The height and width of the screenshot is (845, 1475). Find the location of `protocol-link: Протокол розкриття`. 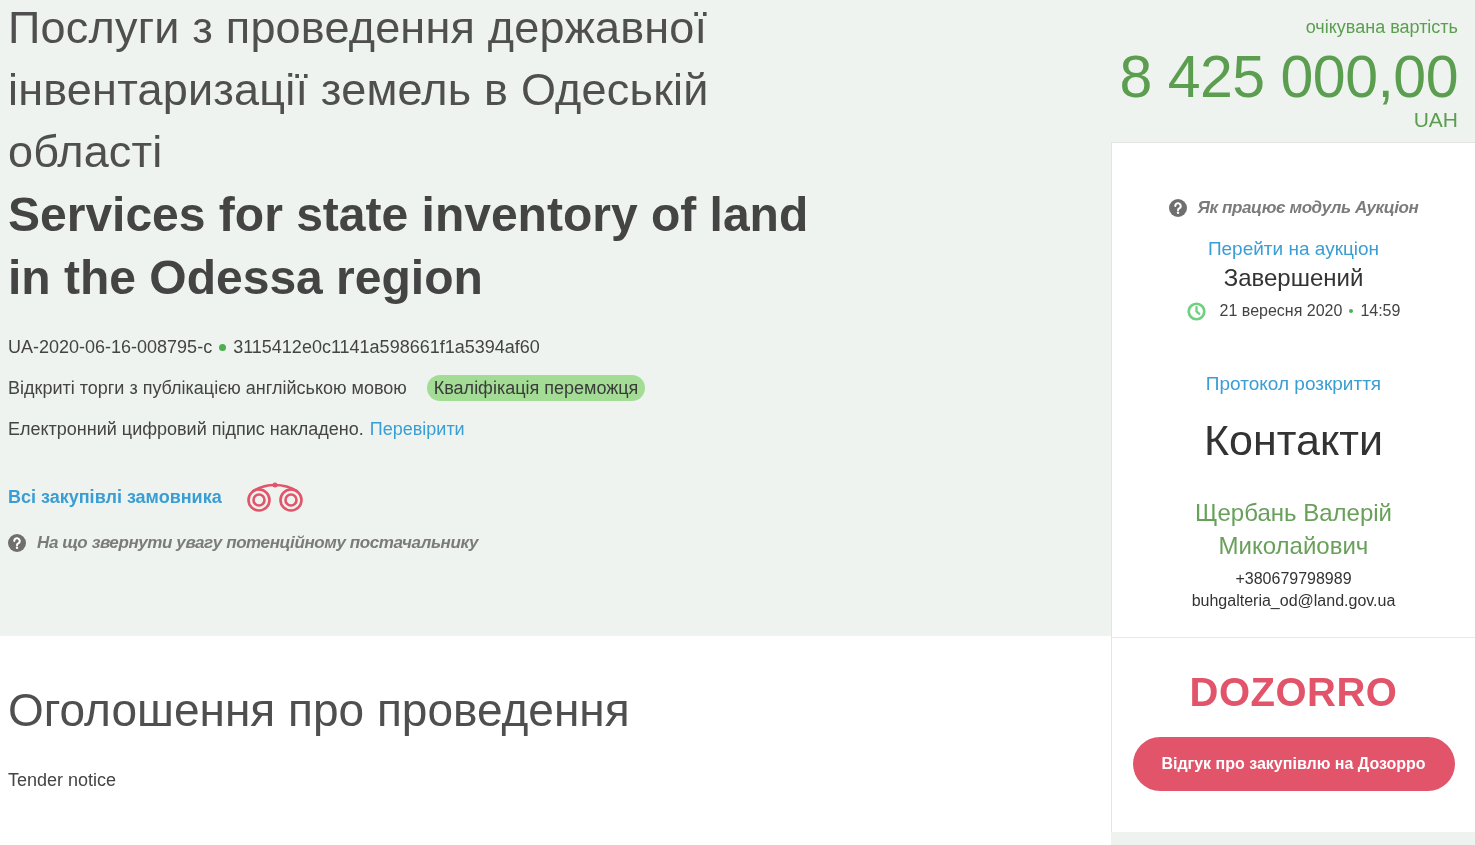

protocol-link: Протокол розкриття is located at coordinates (1293, 384).